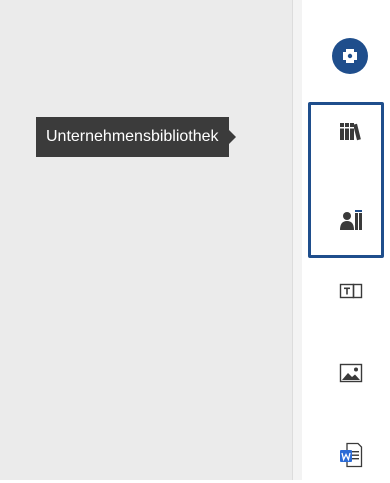 The image size is (390, 483). I want to click on puzzle-plus-icon, so click(350, 56).